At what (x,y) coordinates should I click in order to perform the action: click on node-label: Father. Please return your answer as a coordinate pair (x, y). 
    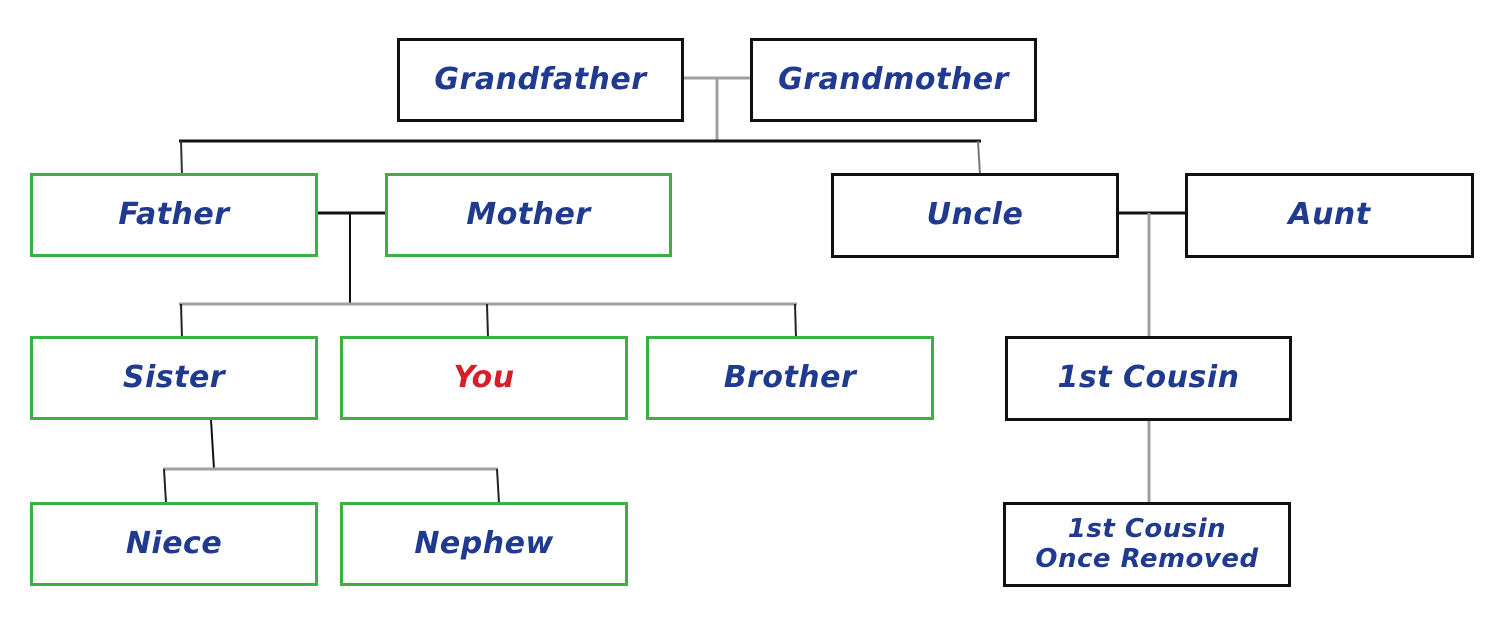
    Looking at the image, I should click on (174, 214).